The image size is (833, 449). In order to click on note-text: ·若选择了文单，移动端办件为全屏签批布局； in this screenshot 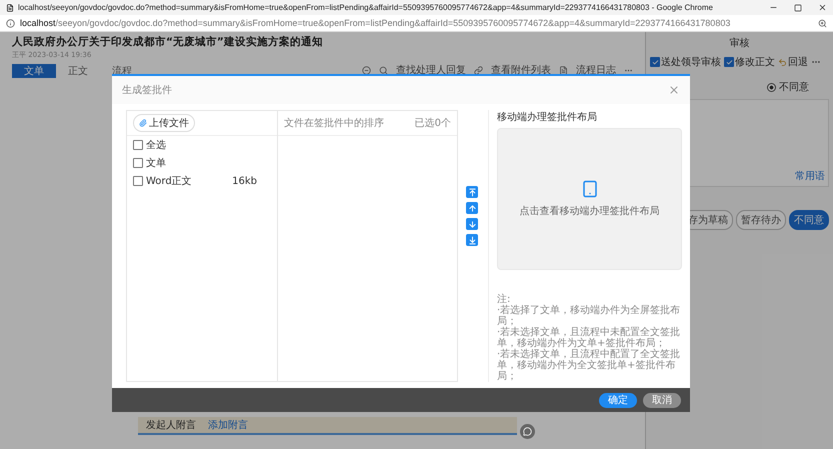, I will do `click(589, 316)`.